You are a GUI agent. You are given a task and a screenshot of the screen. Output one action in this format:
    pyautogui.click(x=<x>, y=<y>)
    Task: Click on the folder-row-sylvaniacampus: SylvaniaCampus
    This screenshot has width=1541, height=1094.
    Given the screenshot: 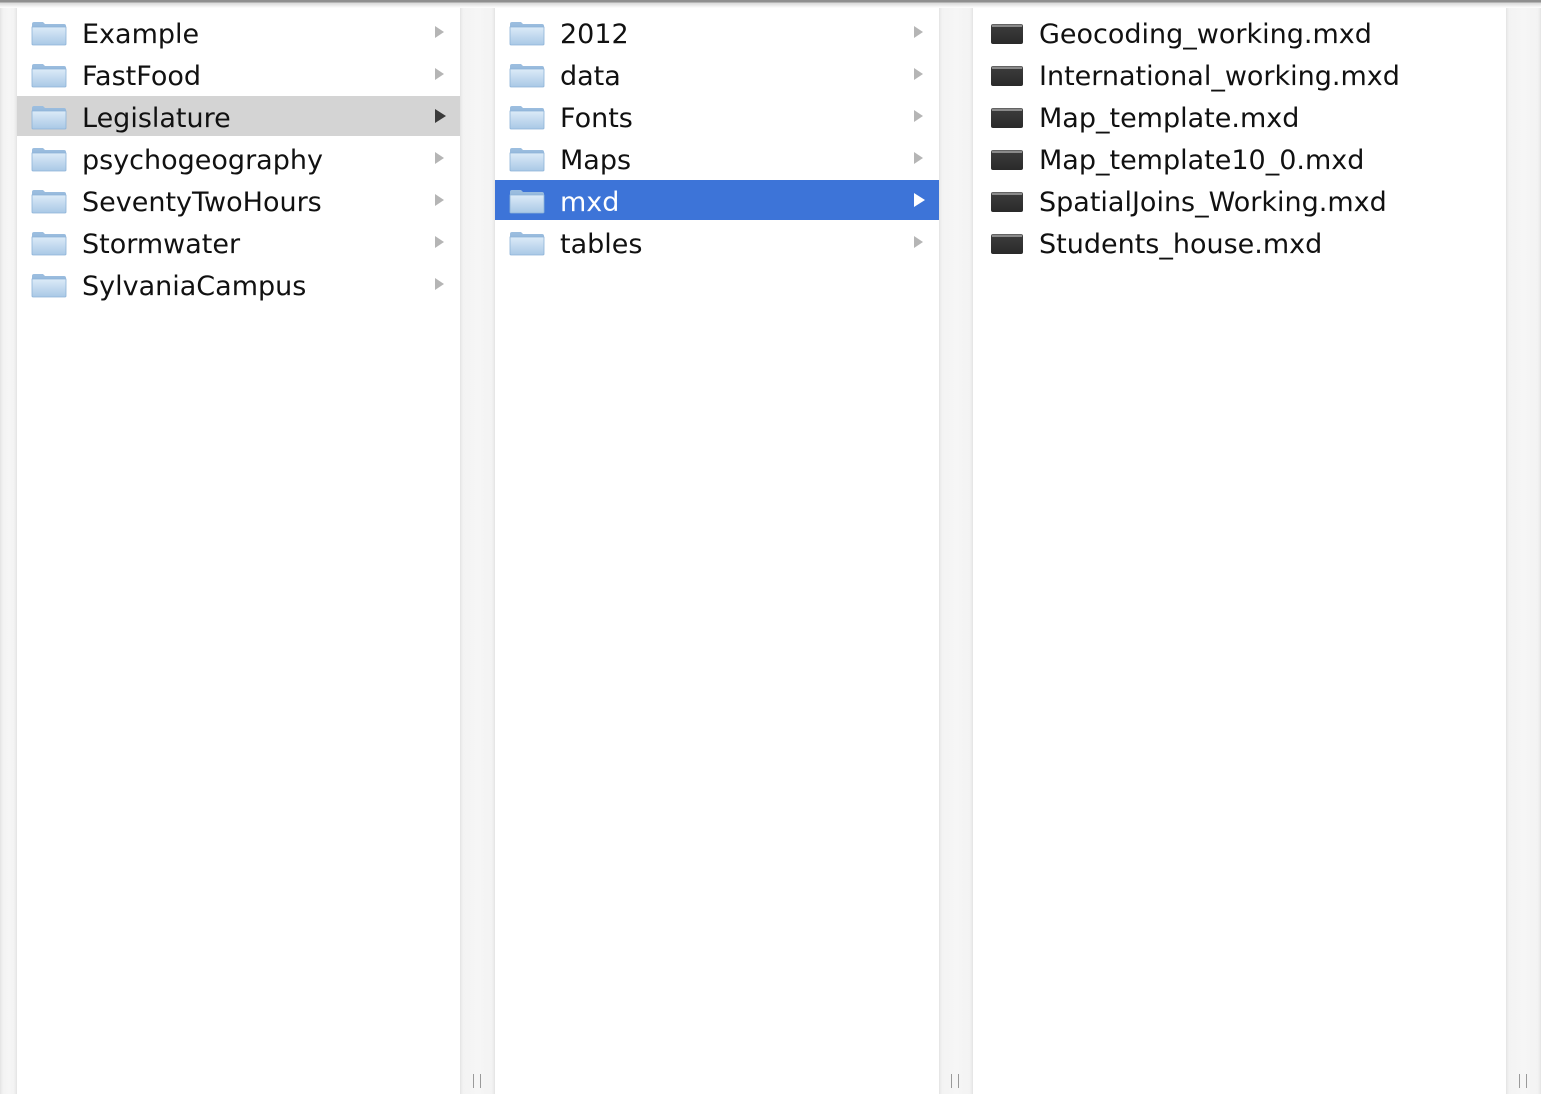 What is the action you would take?
    pyautogui.click(x=238, y=284)
    